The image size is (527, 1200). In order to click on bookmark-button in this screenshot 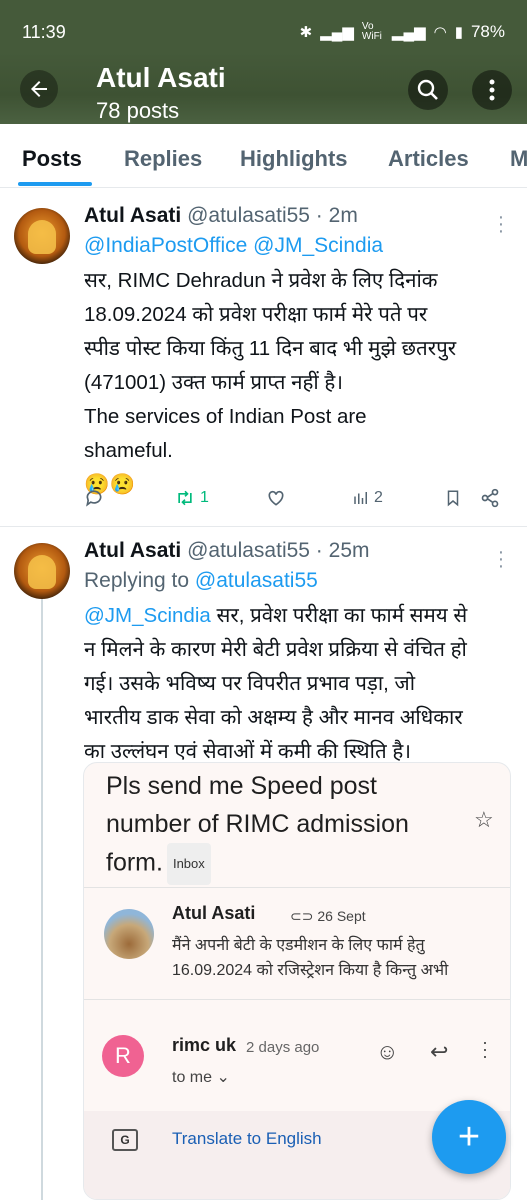, I will do `click(453, 498)`.